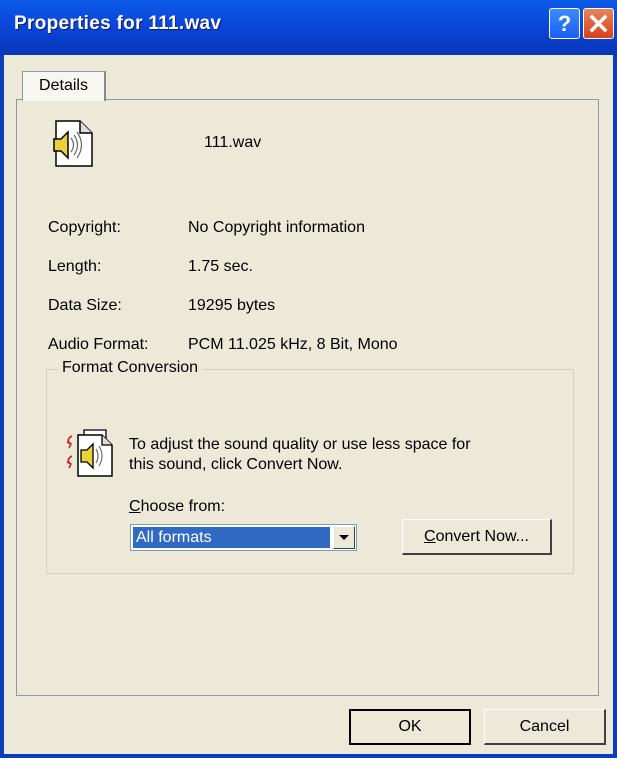 This screenshot has width=617, height=758. What do you see at coordinates (233, 142) in the screenshot?
I see `file-name: 111.wav` at bounding box center [233, 142].